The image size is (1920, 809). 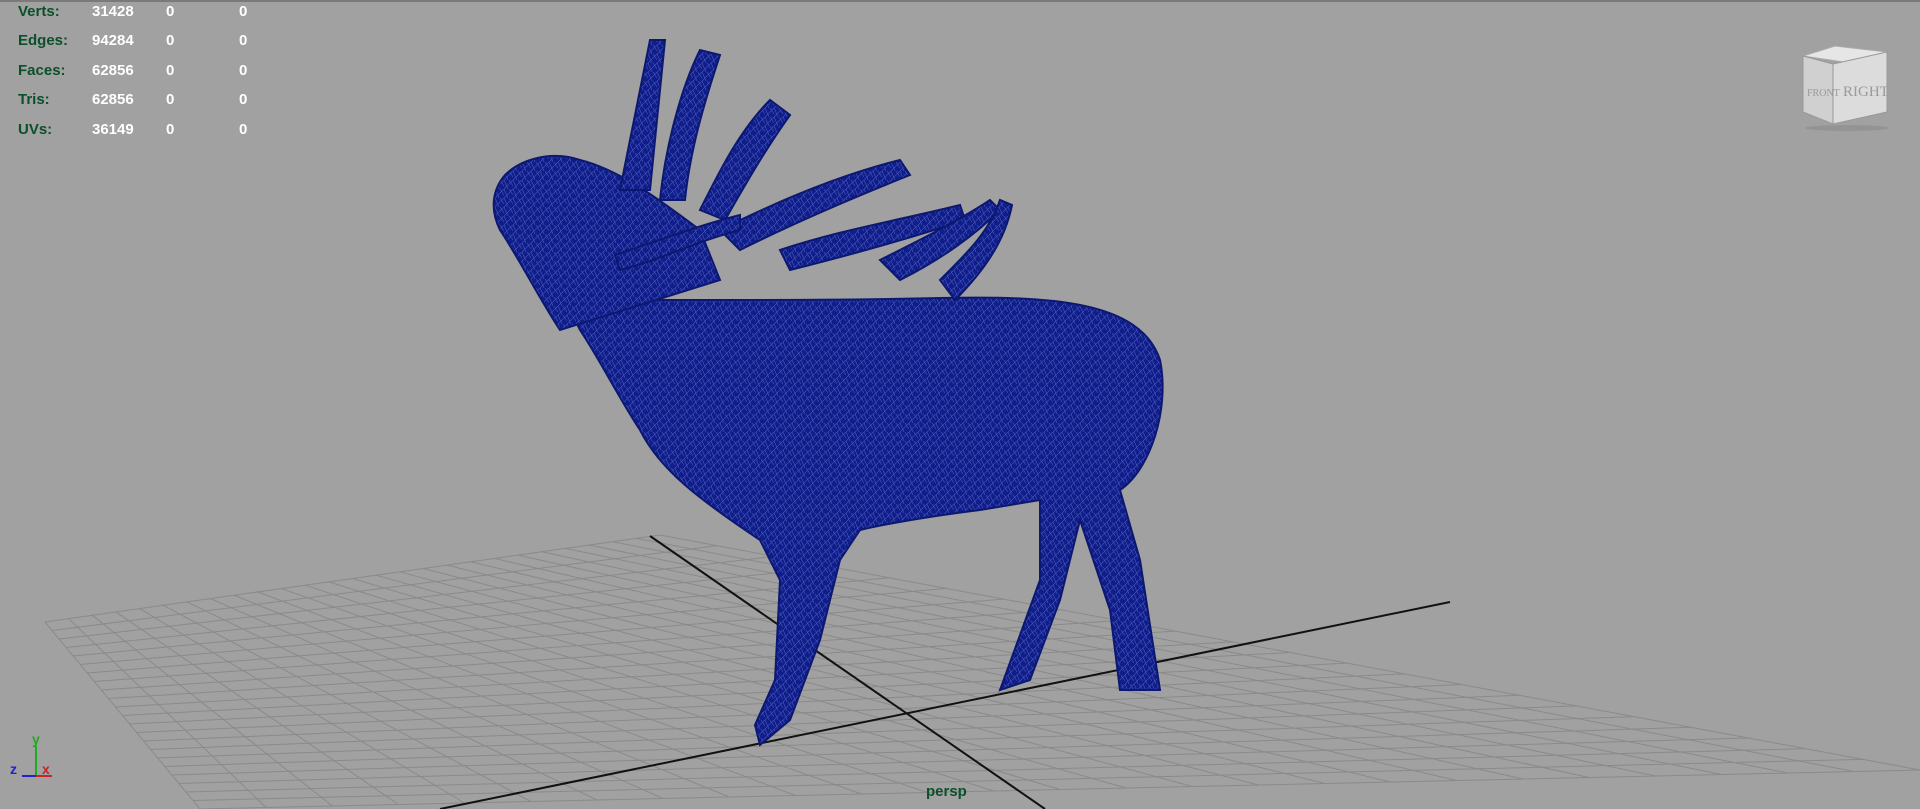 What do you see at coordinates (13, 769) in the screenshot?
I see `axis-z-label: z` at bounding box center [13, 769].